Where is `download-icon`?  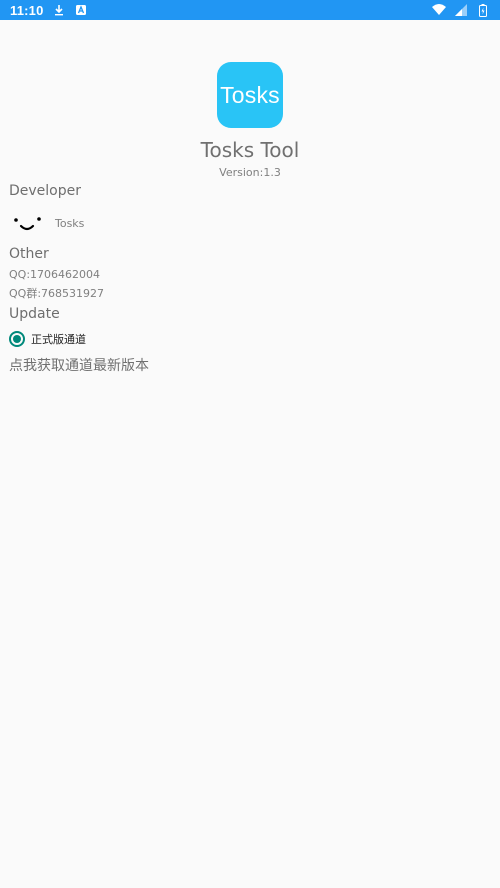 download-icon is located at coordinates (59, 10).